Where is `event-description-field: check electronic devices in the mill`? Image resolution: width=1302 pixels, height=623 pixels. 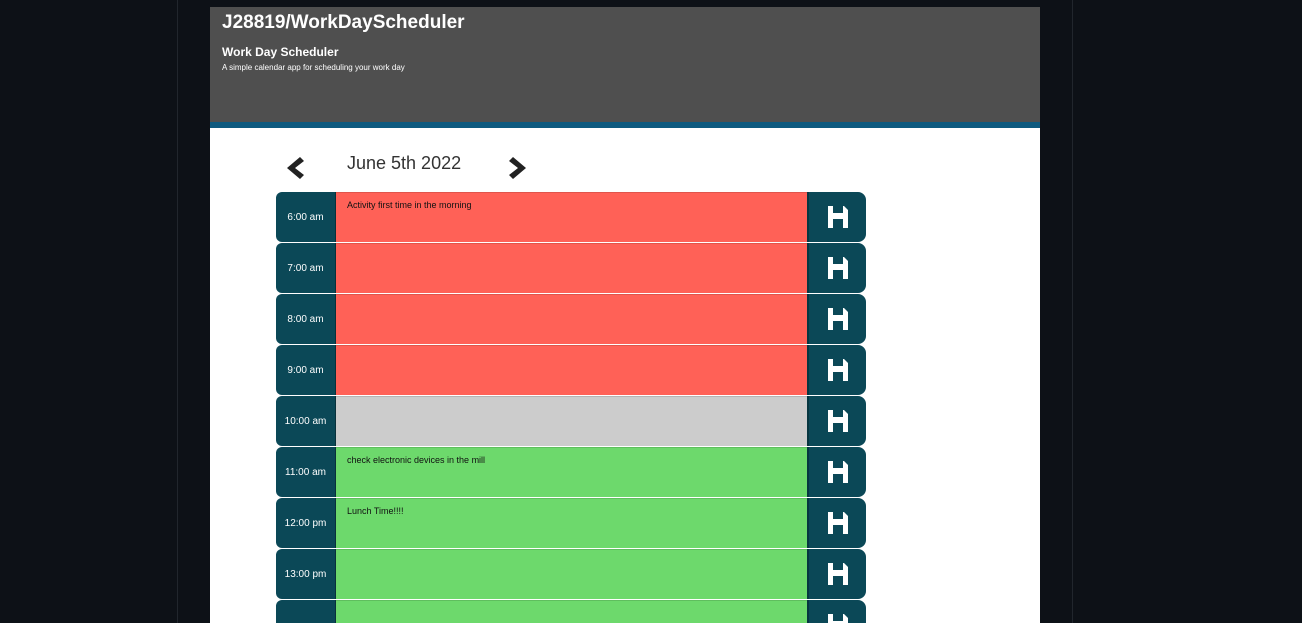 event-description-field: check electronic devices in the mill is located at coordinates (571, 472).